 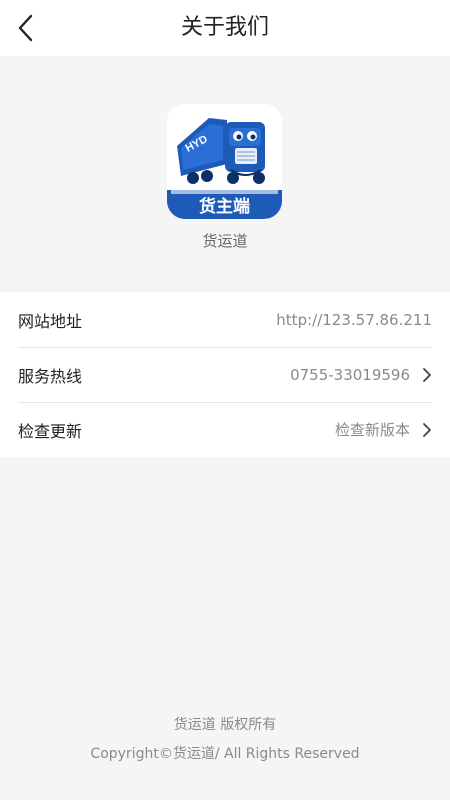 What do you see at coordinates (50, 376) in the screenshot?
I see `row-label: 服务热线` at bounding box center [50, 376].